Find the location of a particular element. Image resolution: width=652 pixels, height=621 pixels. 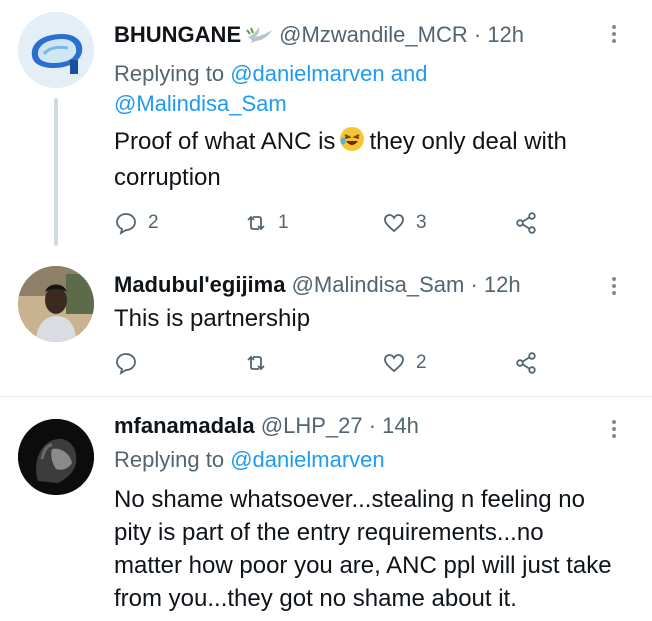

laughing-face-emoji is located at coordinates (352, 143).